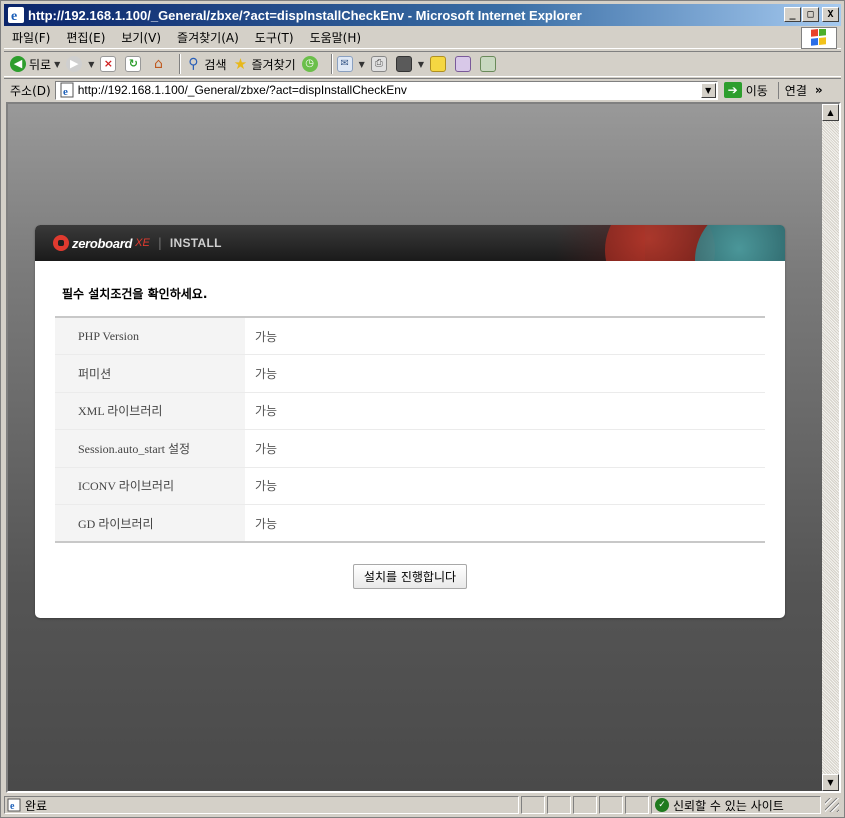 The height and width of the screenshot is (818, 845). What do you see at coordinates (274, 37) in the screenshot?
I see `menu-tools: 도구(T)` at bounding box center [274, 37].